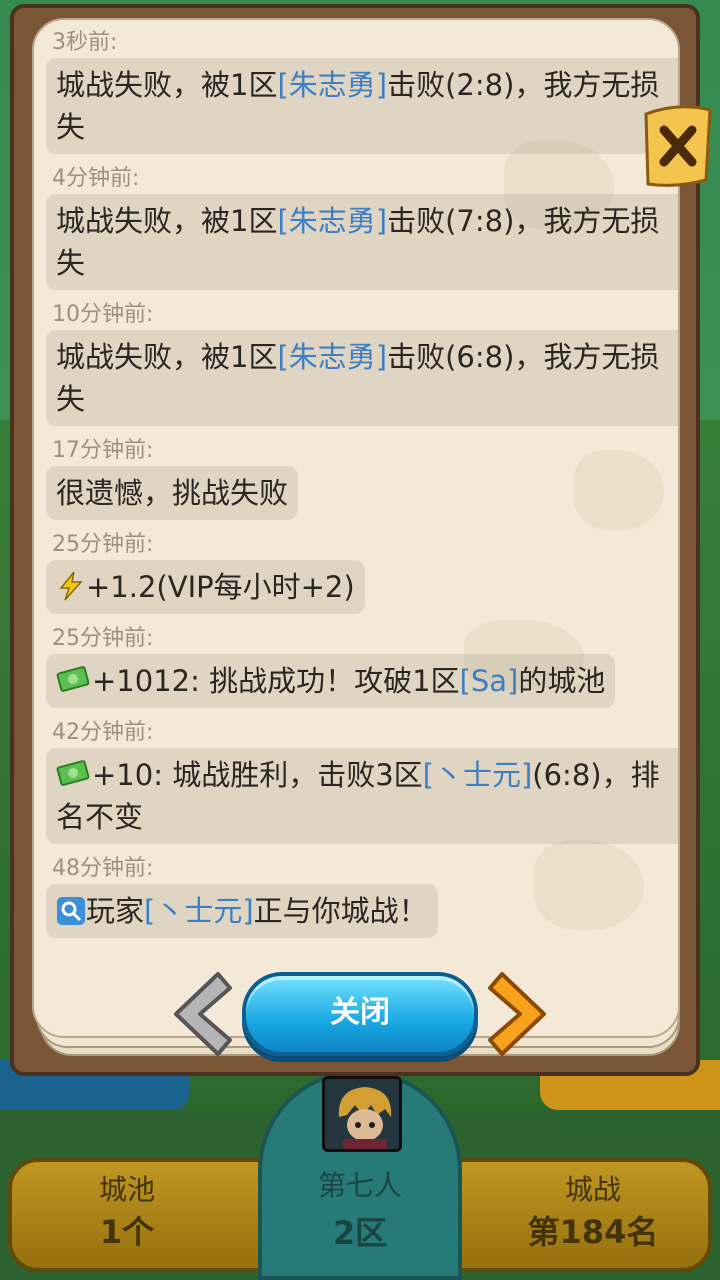  I want to click on log-entry: 42分钟前: +10: 城战胜利，击败3区[丶士元](6:8)，排名不变, so click(362, 781).